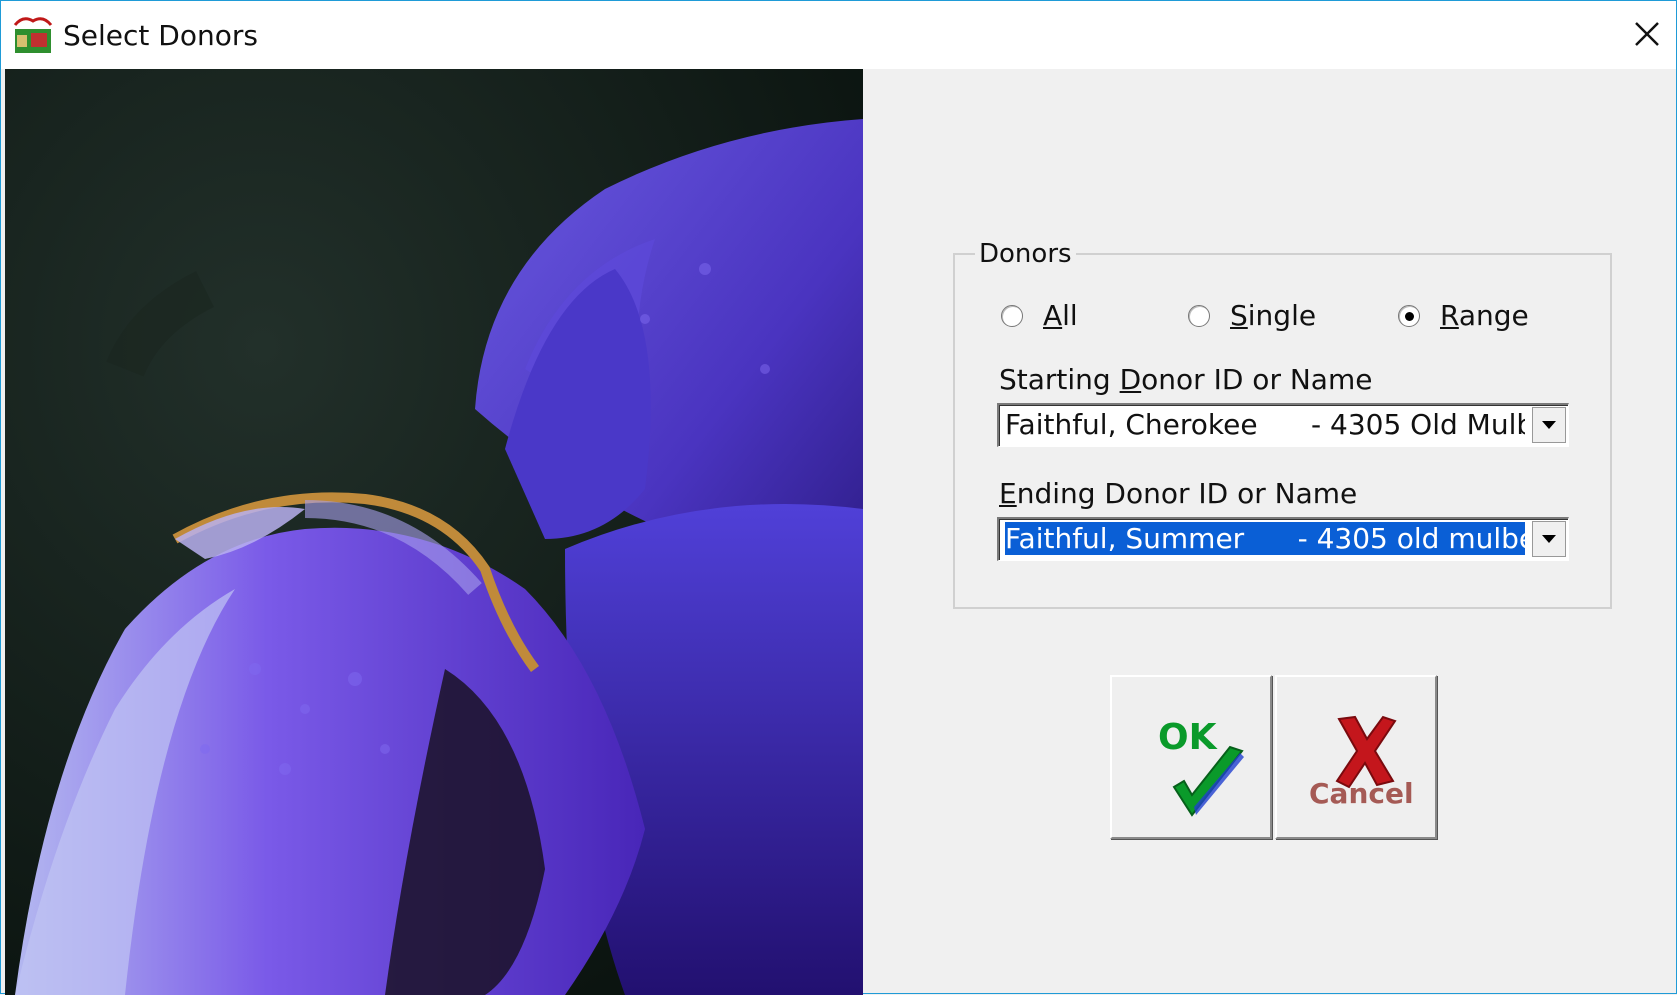  I want to click on ending-donor-combo: Faithful, Summer - 4305 old mulberry rd, so click(1283, 539).